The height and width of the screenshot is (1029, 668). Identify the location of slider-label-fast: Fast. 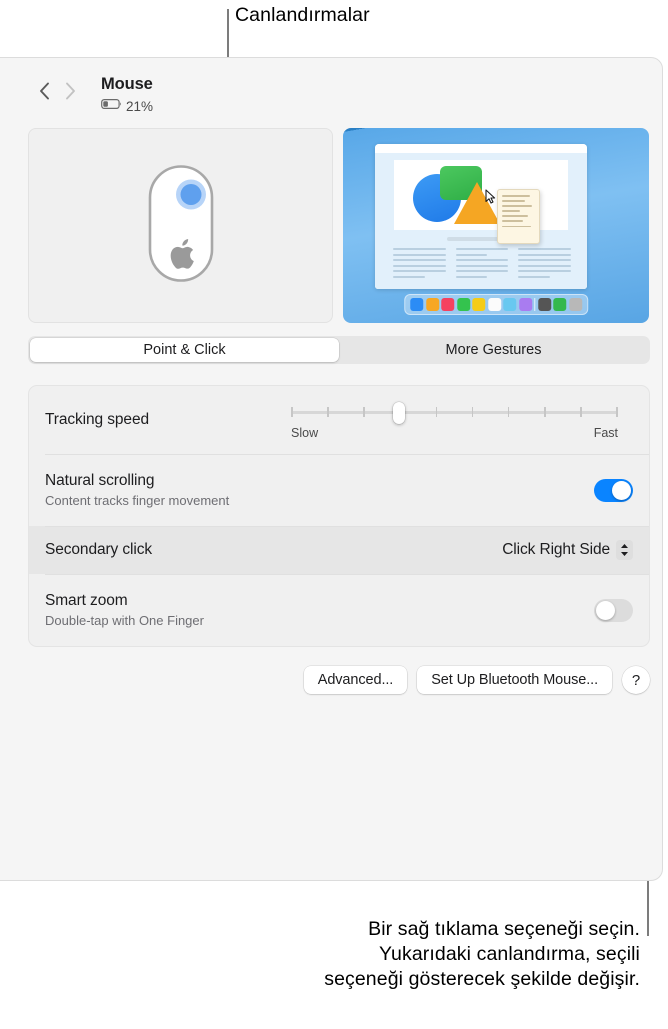
(605, 433).